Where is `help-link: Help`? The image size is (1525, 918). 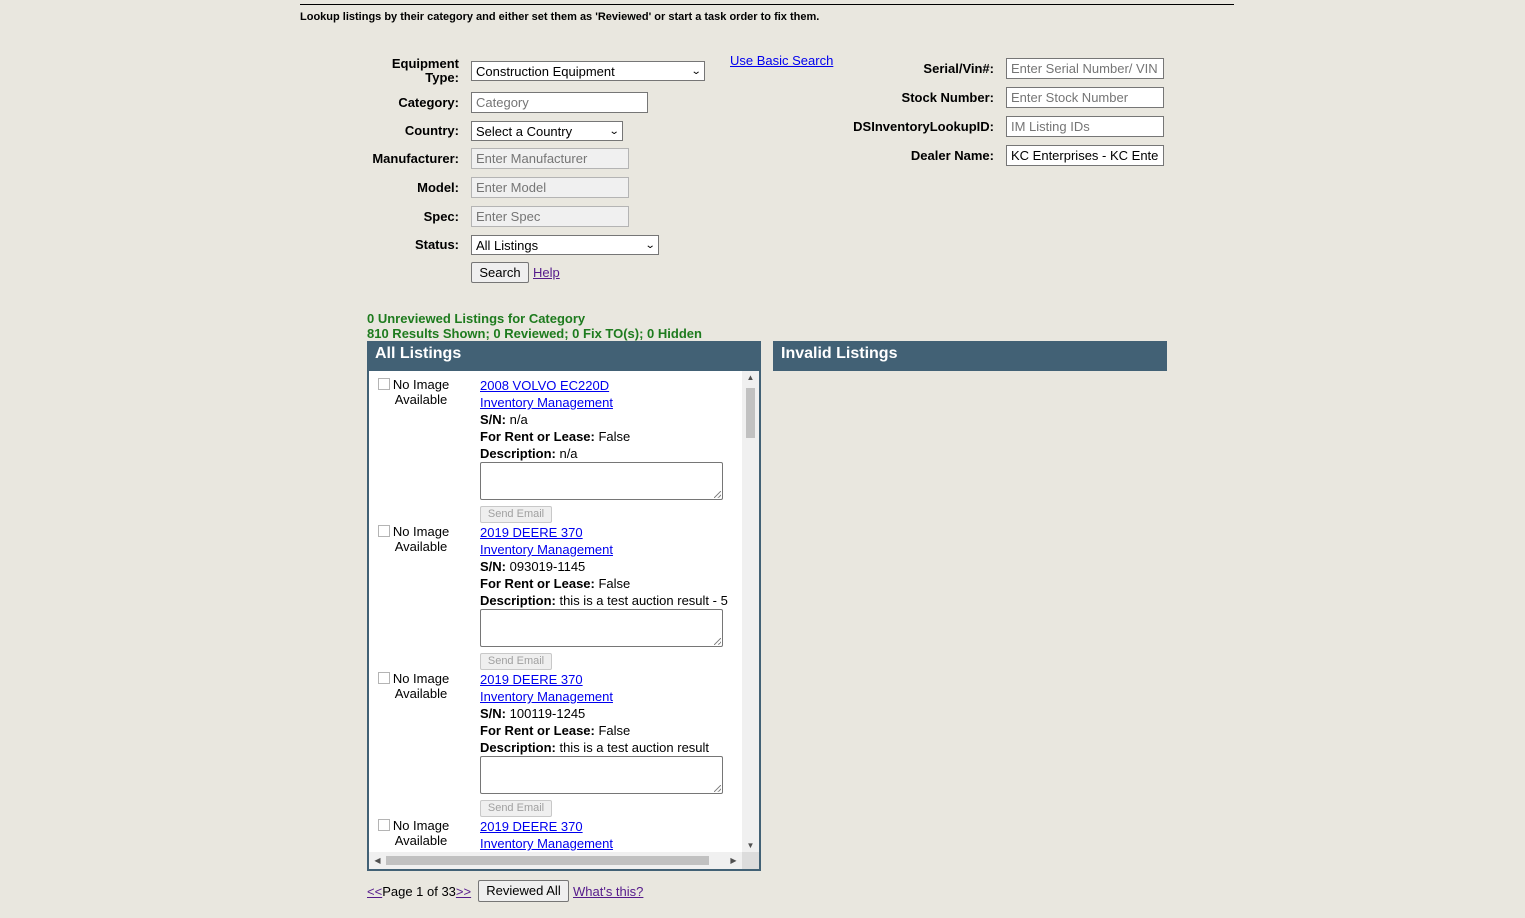
help-link: Help is located at coordinates (546, 272).